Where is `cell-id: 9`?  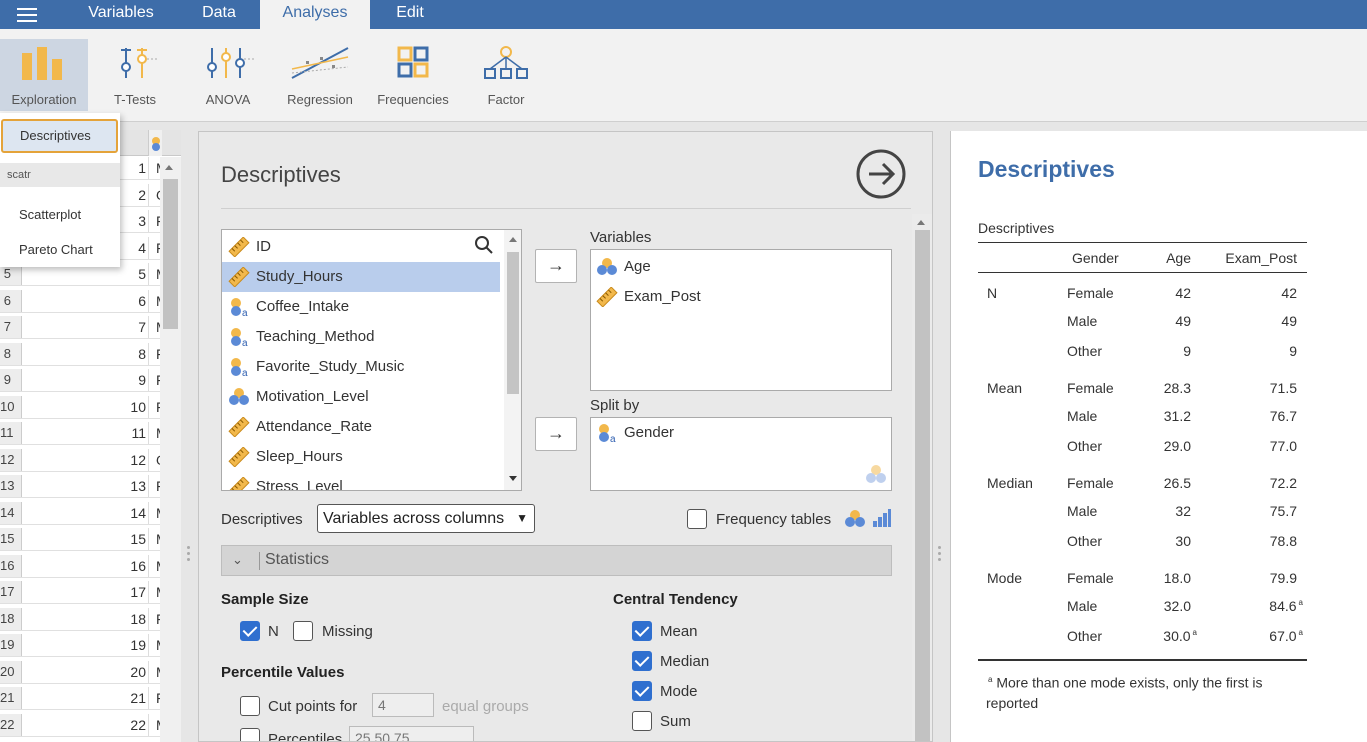 cell-id: 9 is located at coordinates (84, 380).